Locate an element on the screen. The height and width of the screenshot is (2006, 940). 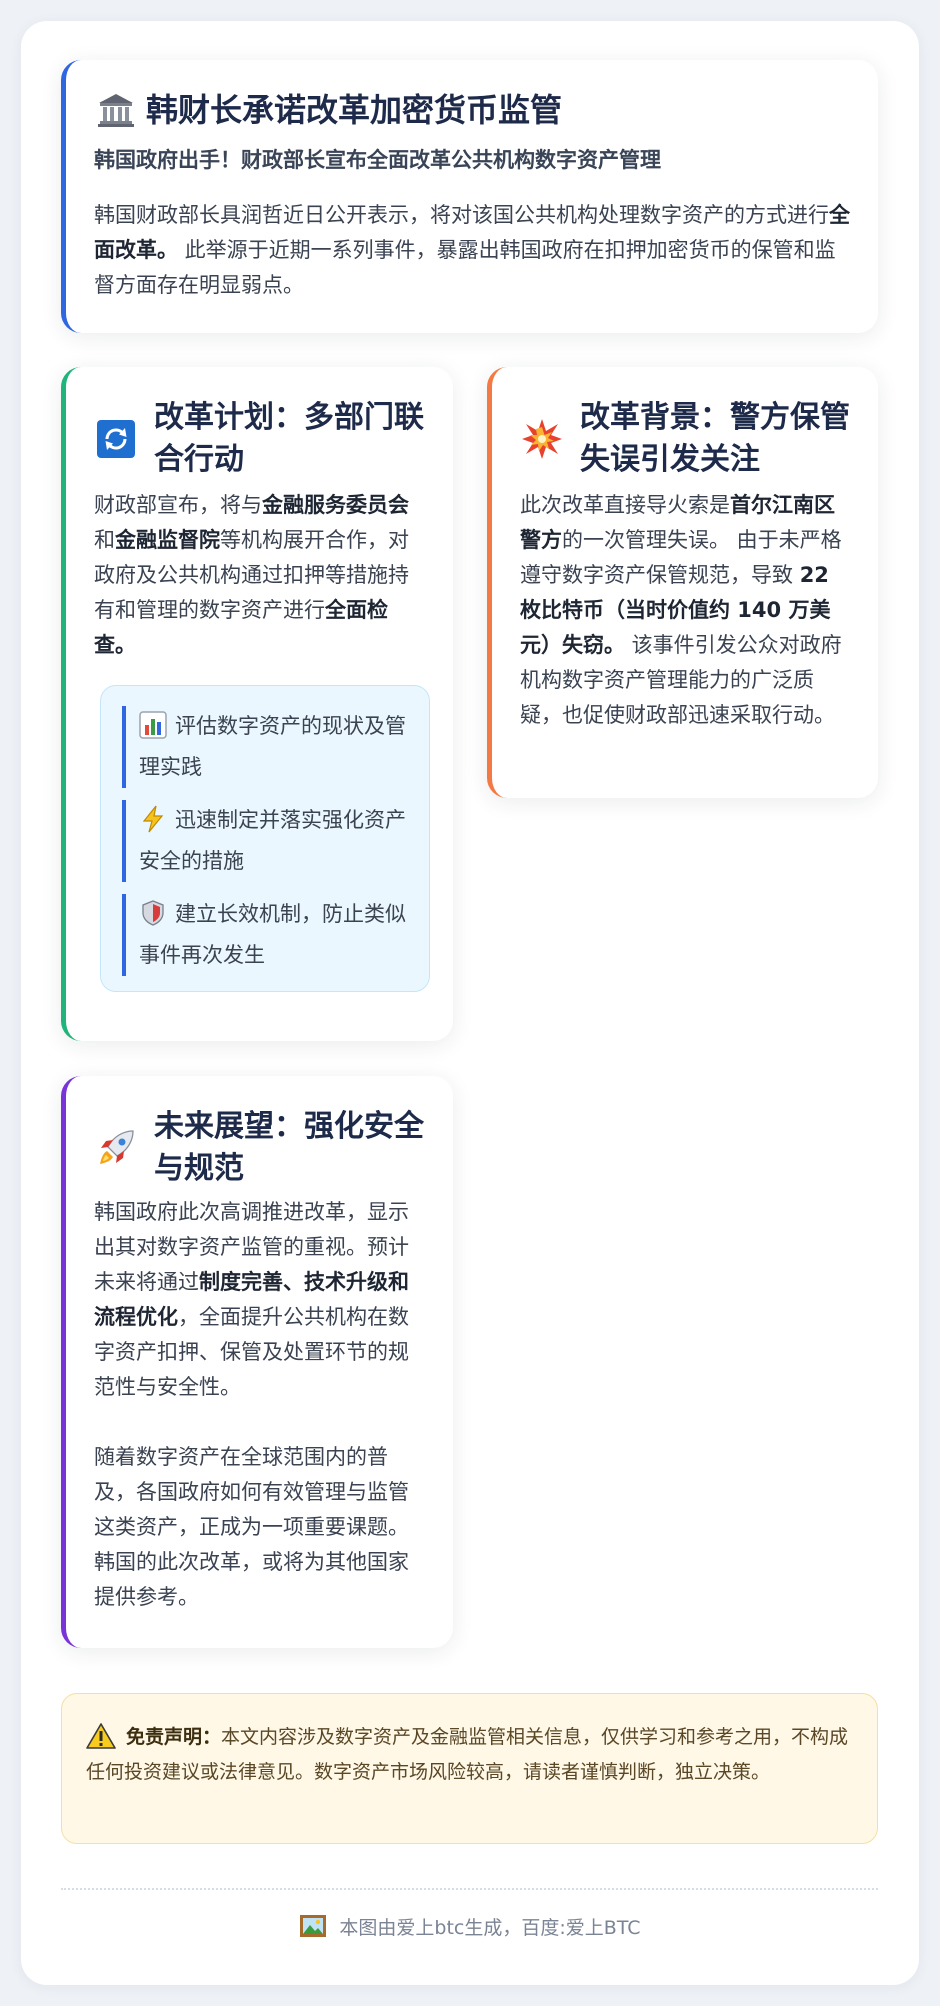
list-item: 评估数字资产的现状及管理实践 is located at coordinates (267, 747).